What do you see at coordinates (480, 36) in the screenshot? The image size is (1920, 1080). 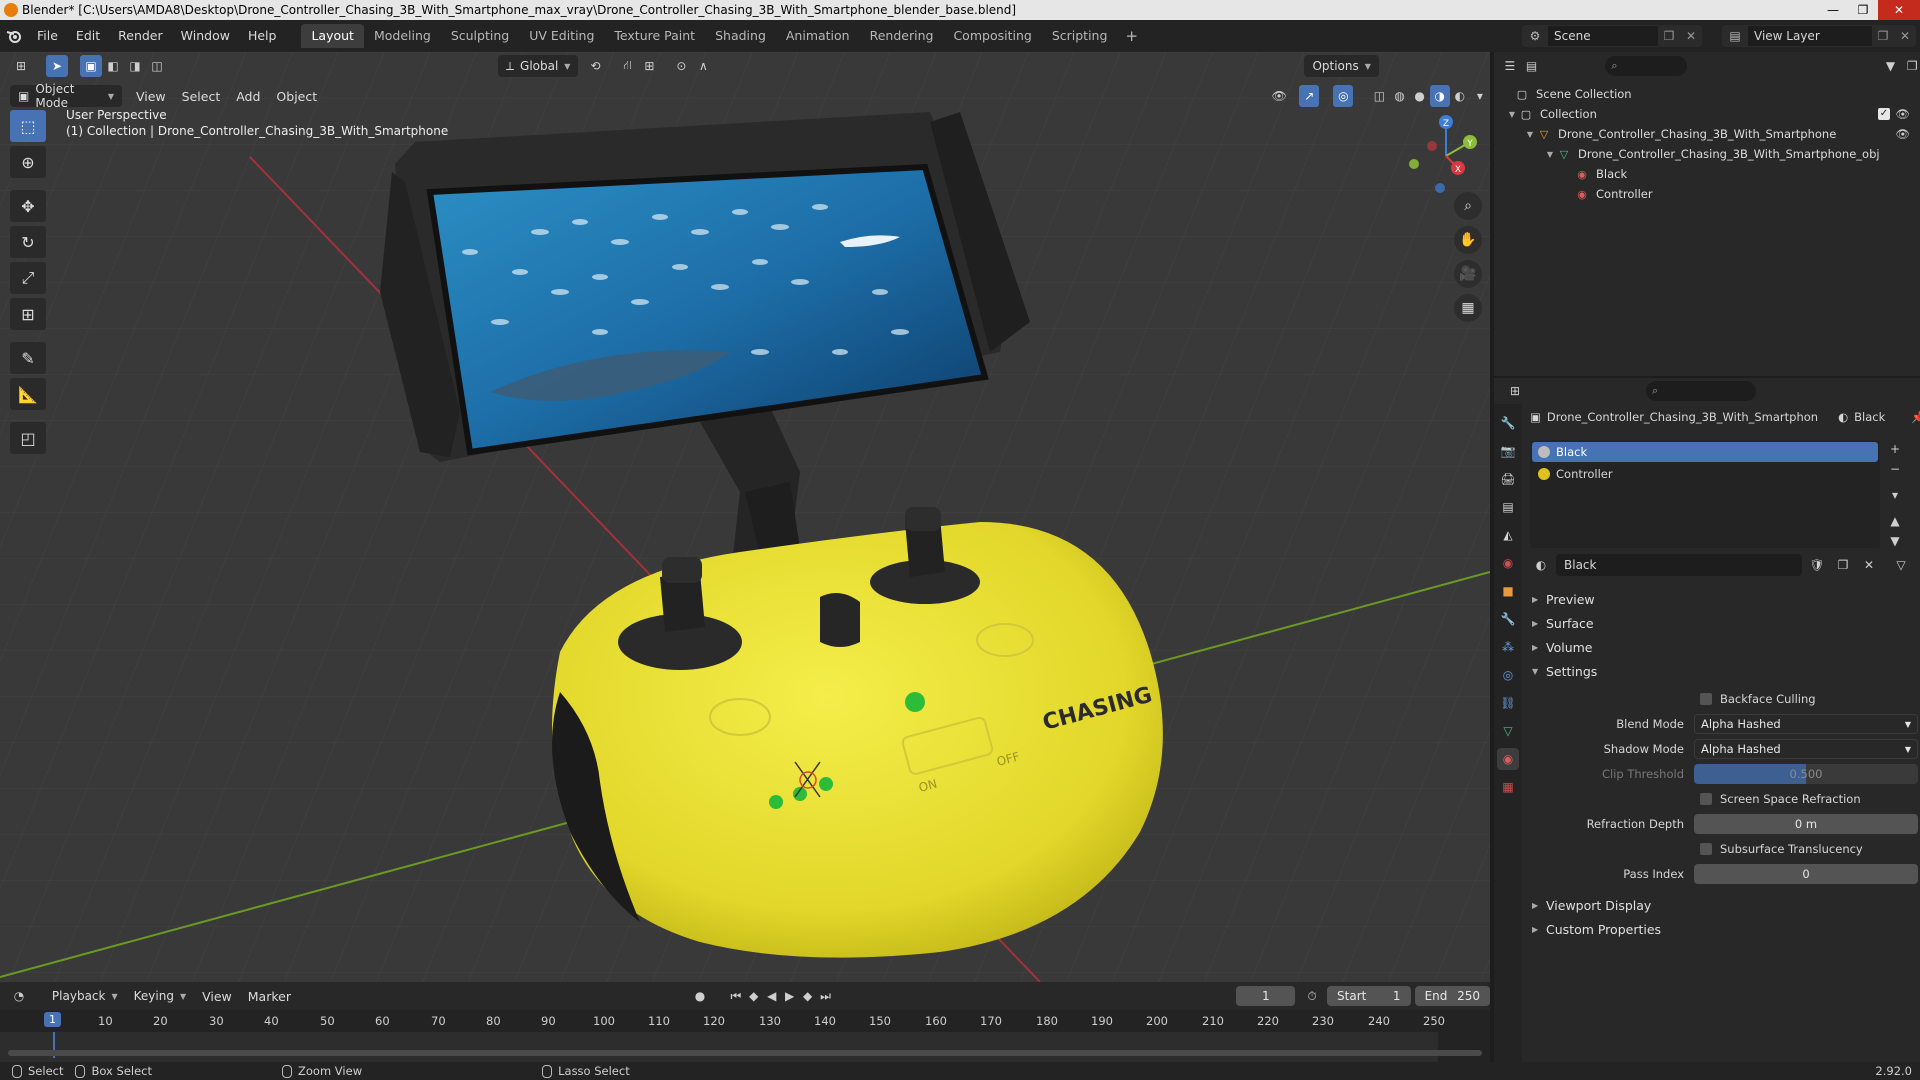 I see `tab-sculpting: Sculpting` at bounding box center [480, 36].